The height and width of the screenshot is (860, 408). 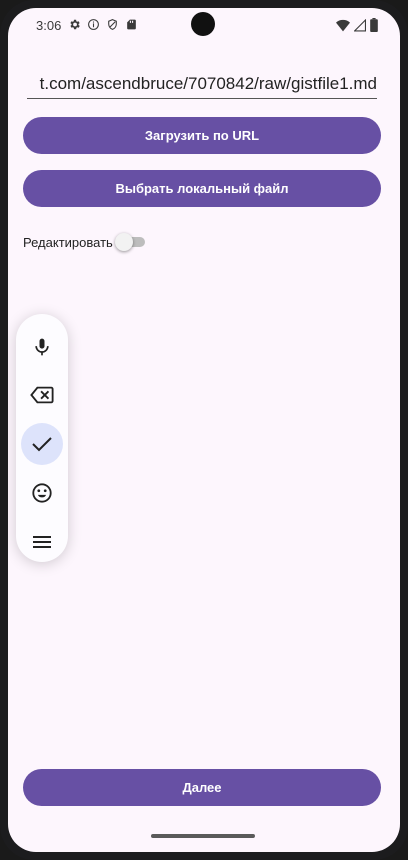 What do you see at coordinates (103, 24) in the screenshot?
I see `status-left-icons` at bounding box center [103, 24].